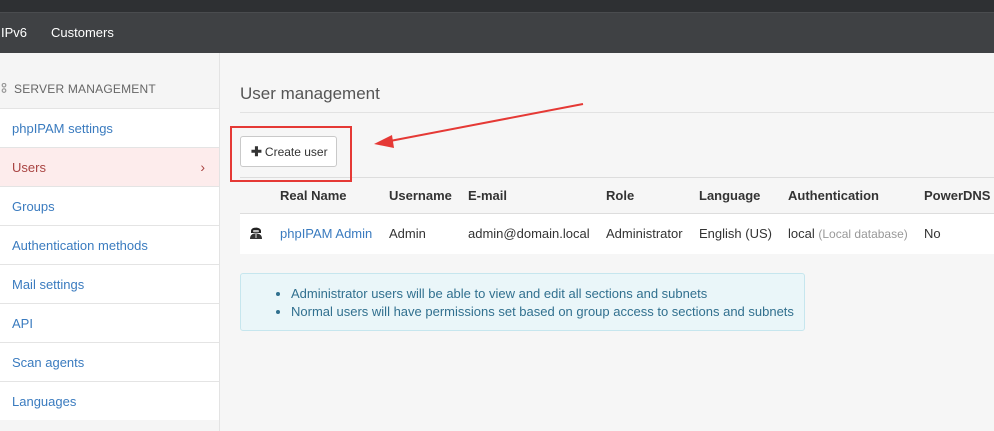  Describe the element at coordinates (62, 128) in the screenshot. I see `sidebar-item-label: phpIPAM settings` at that location.